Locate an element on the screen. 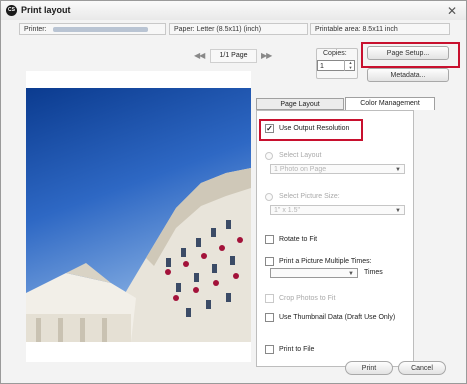 Image resolution: width=467 pixels, height=384 pixels. printer-name-redacted is located at coordinates (100, 29).